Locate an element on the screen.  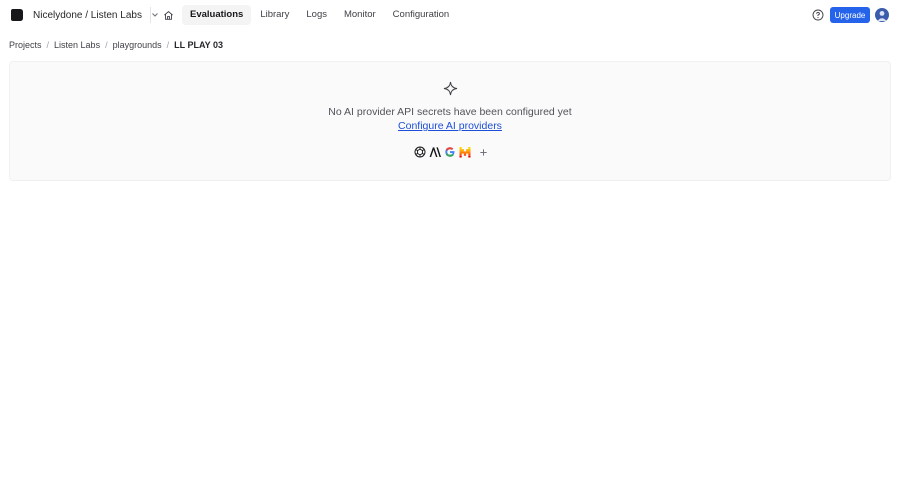
org-project-switcher: Nicelydone / Listen Labs is located at coordinates (96, 15).